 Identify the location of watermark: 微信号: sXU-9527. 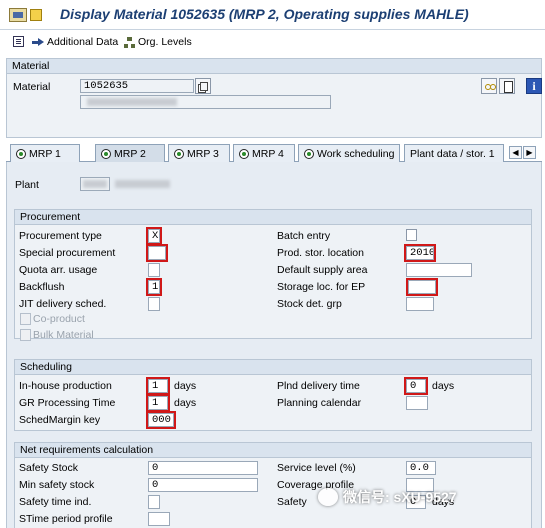
(387, 497).